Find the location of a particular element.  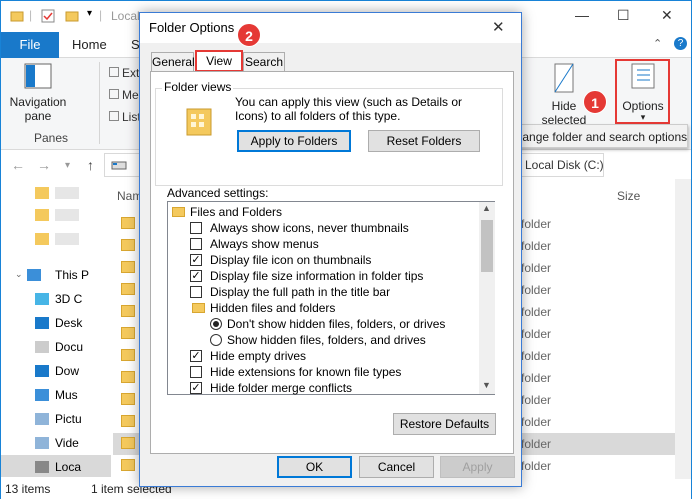

radio-show-hidden: Show hidden files, folders, and drives is located at coordinates (318, 340).